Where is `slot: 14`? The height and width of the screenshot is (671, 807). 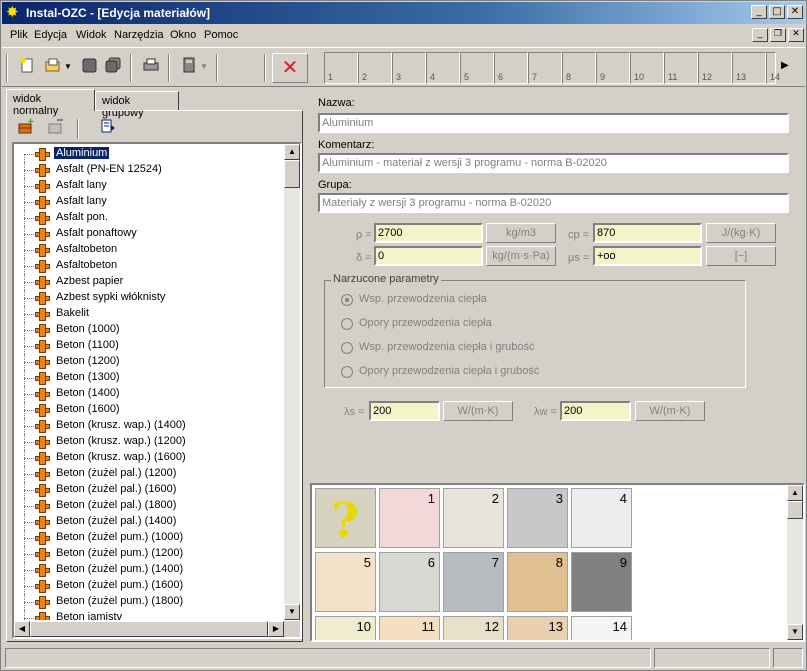
slot: 14 is located at coordinates (773, 68).